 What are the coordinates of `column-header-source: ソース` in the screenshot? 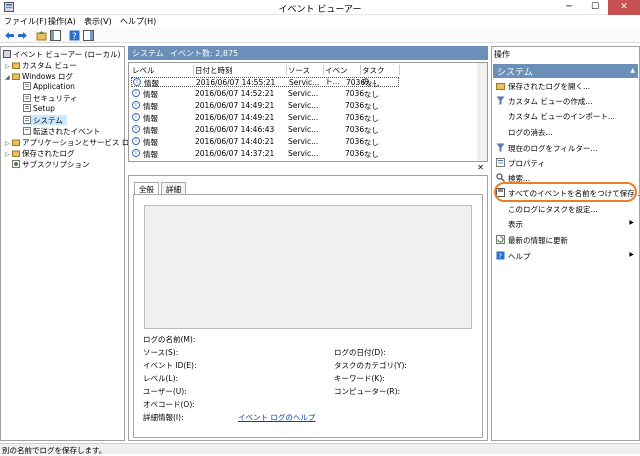 It's located at (306, 70).